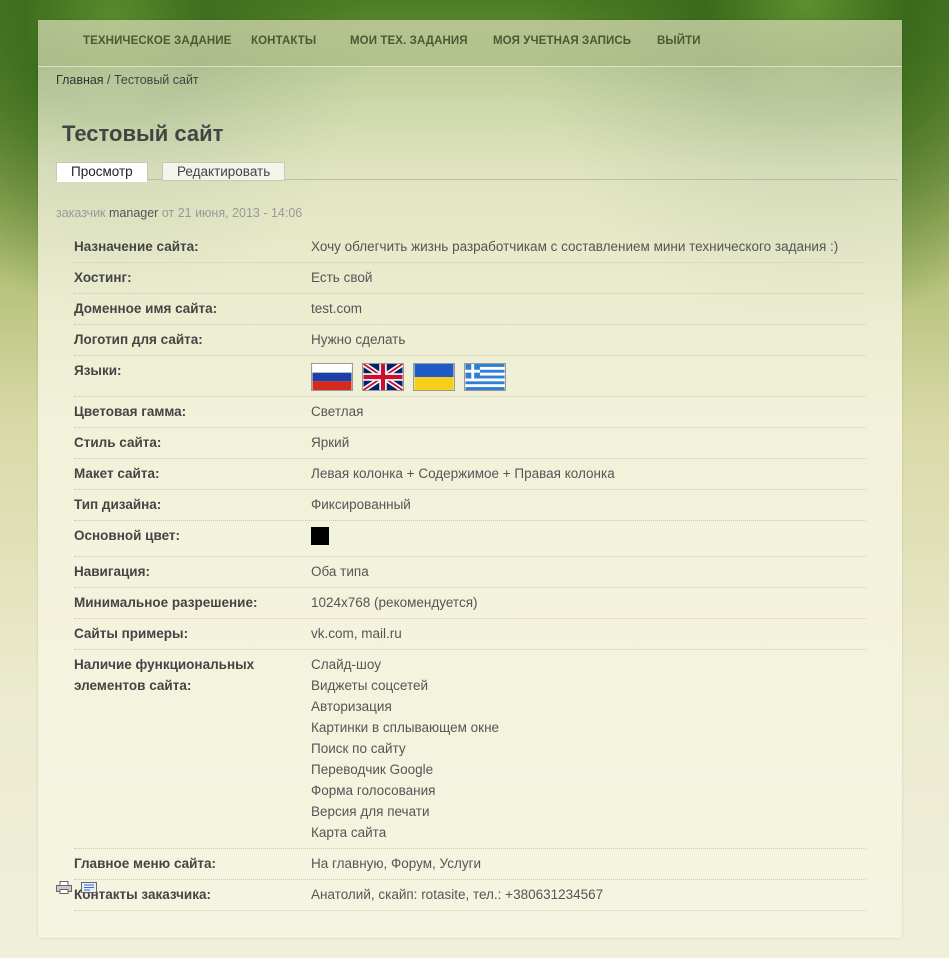  What do you see at coordinates (562, 41) in the screenshot?
I see `nav-my-account: МОЯ УЧЕТНАЯ ЗАПИСЬ` at bounding box center [562, 41].